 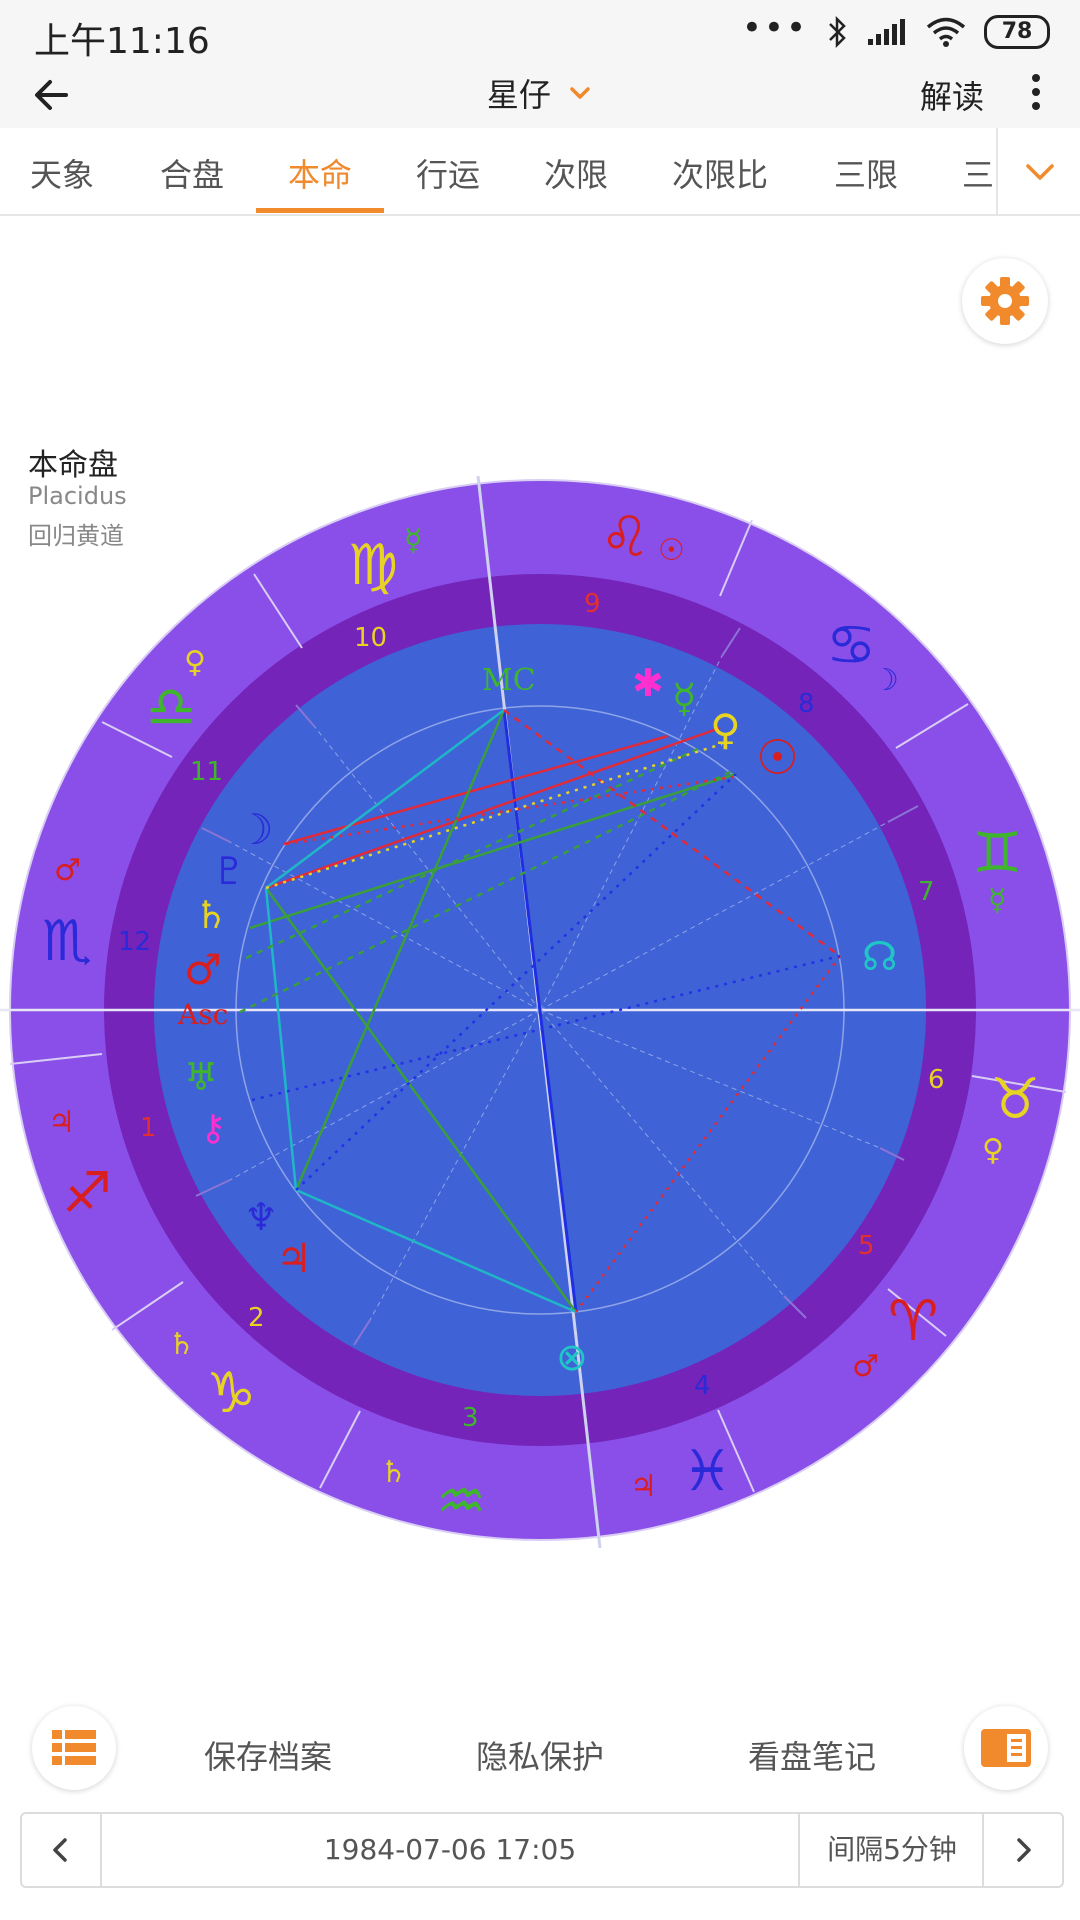 I want to click on status-icons: ••• 78, so click(x=895, y=29).